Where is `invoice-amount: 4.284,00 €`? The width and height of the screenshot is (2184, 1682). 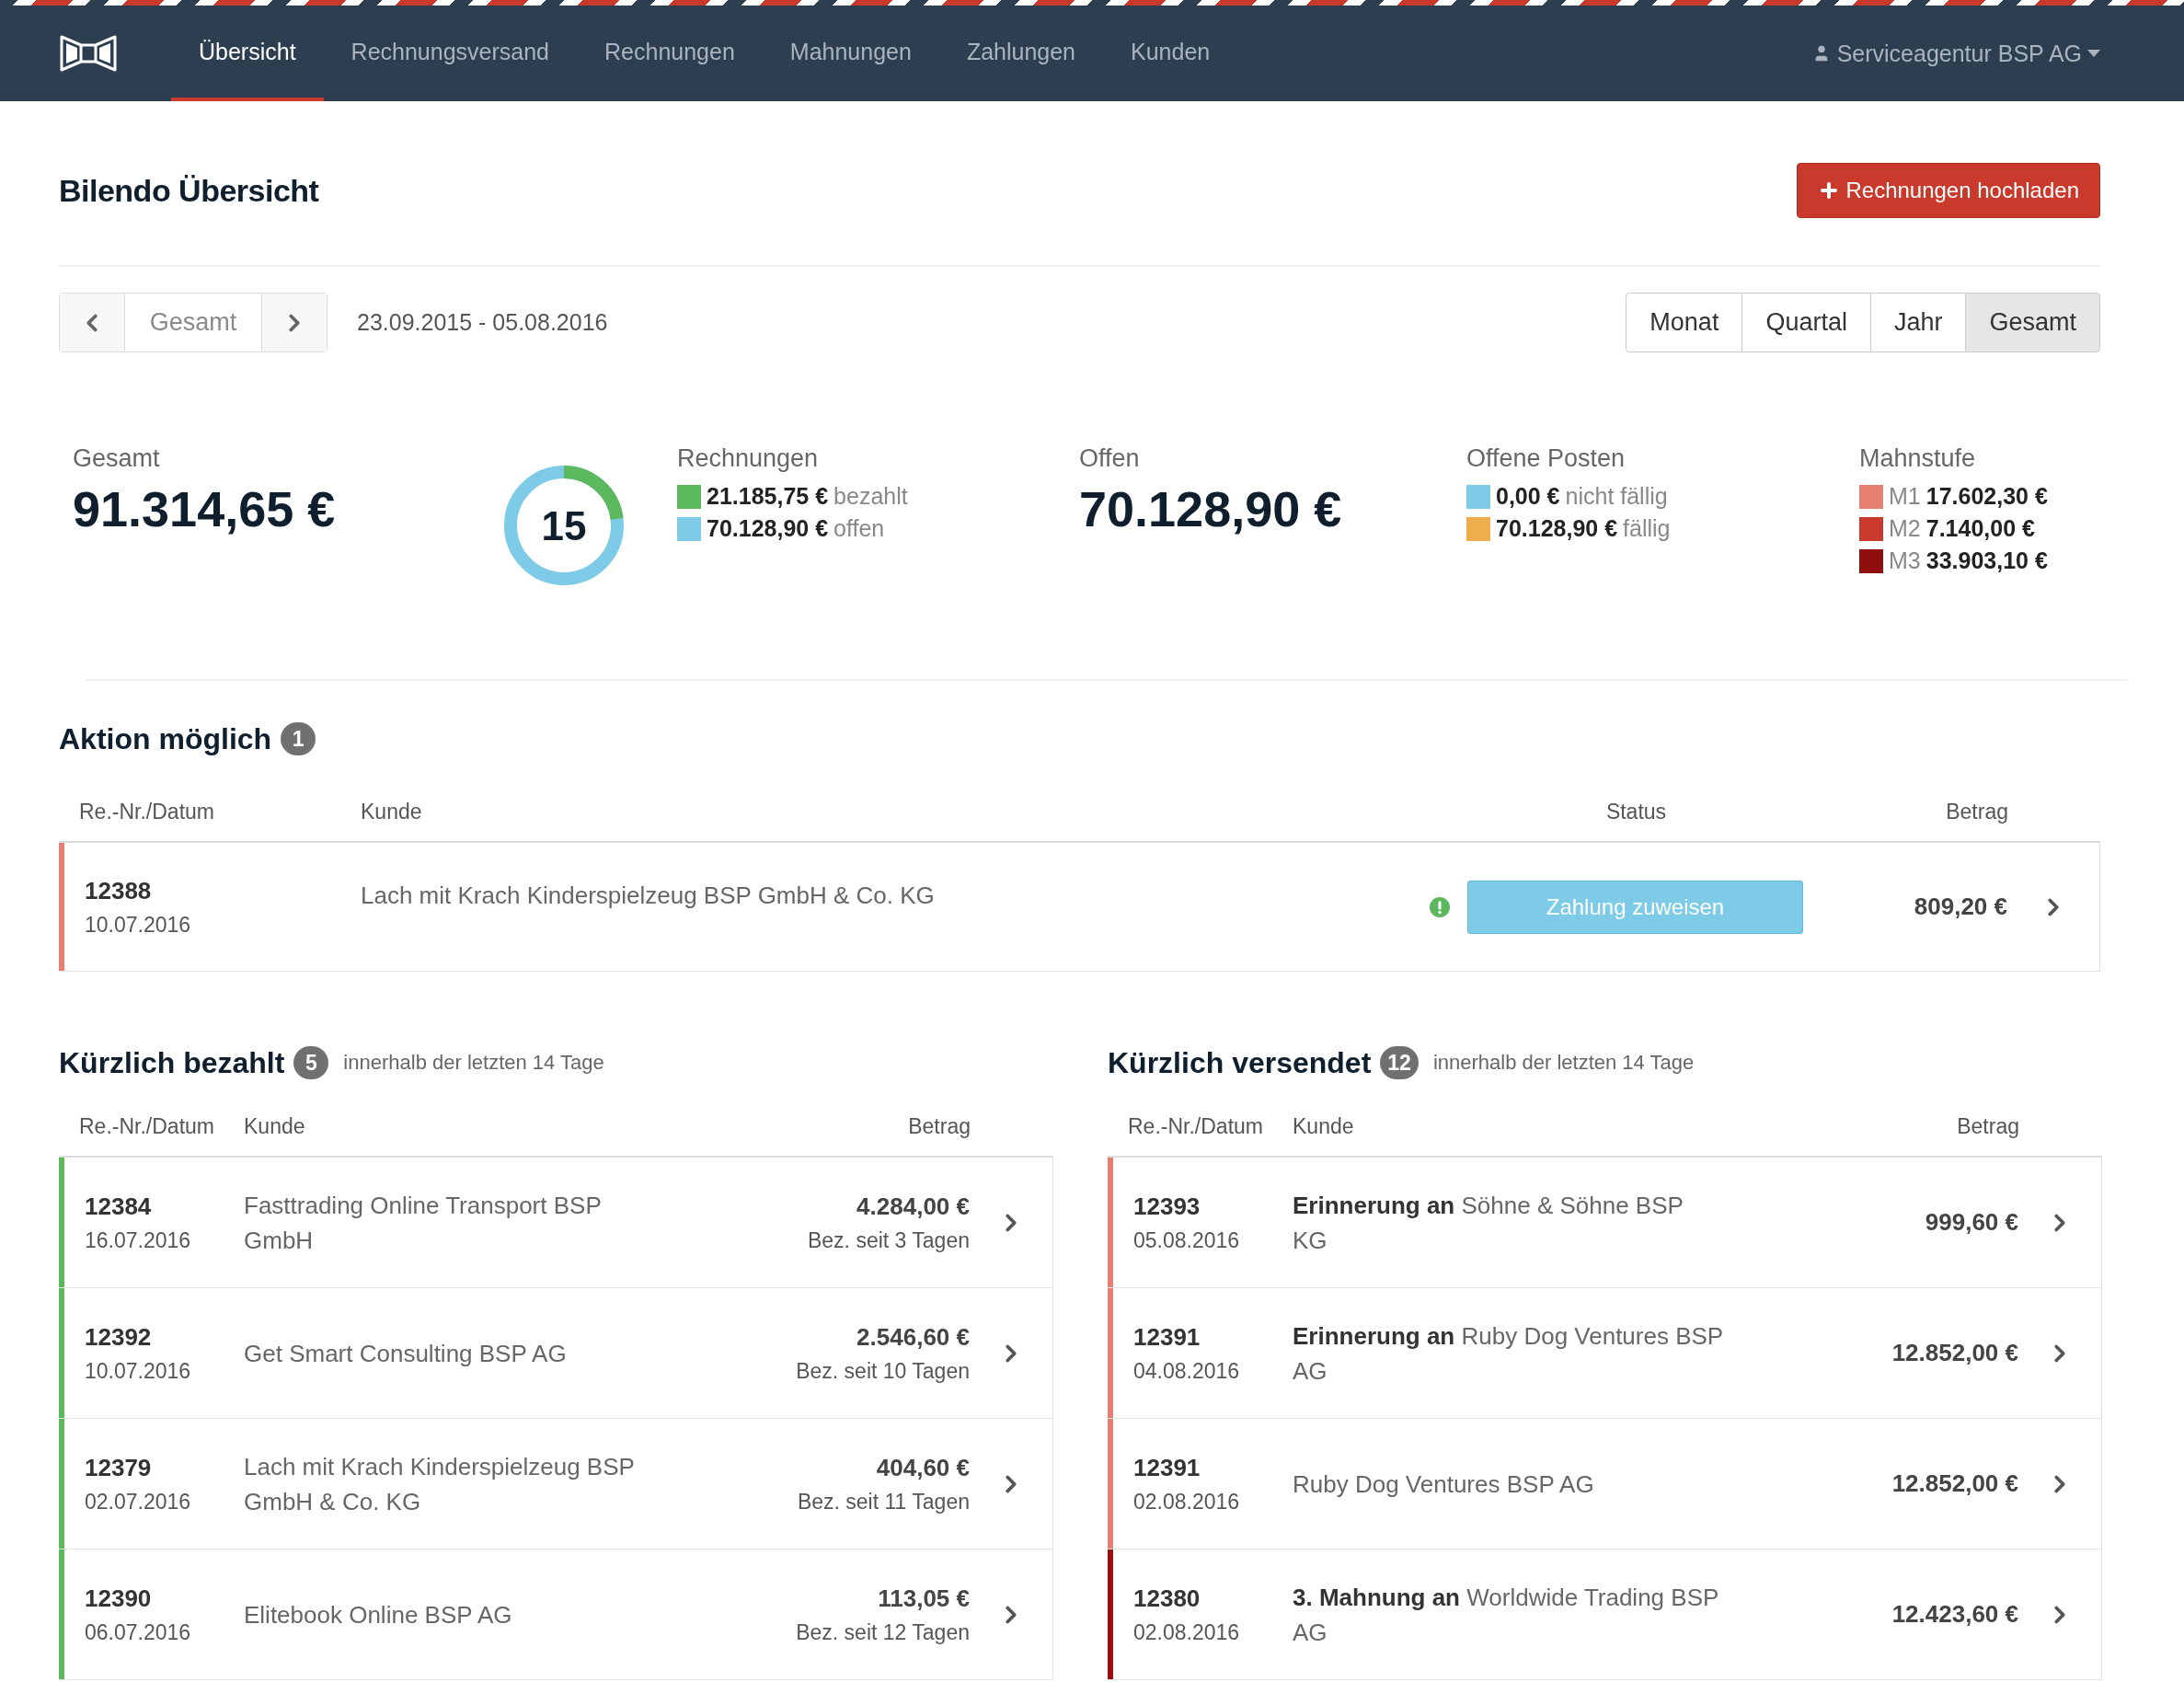
invoice-amount: 4.284,00 € is located at coordinates (913, 1206).